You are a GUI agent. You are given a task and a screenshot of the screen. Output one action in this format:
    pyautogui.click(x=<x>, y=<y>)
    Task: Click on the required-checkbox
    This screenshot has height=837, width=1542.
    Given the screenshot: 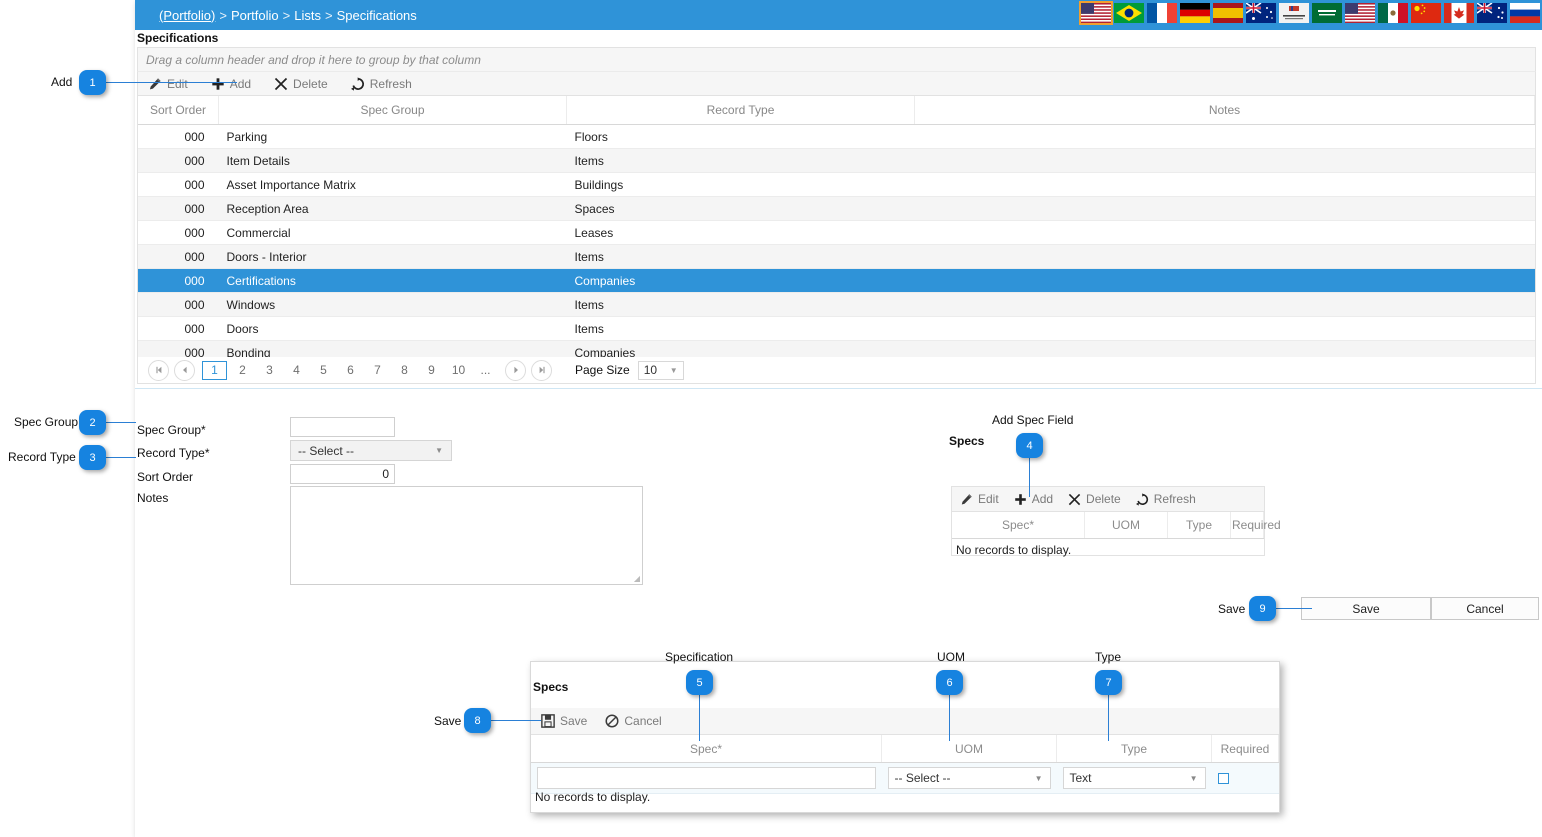 What is the action you would take?
    pyautogui.click(x=1223, y=778)
    